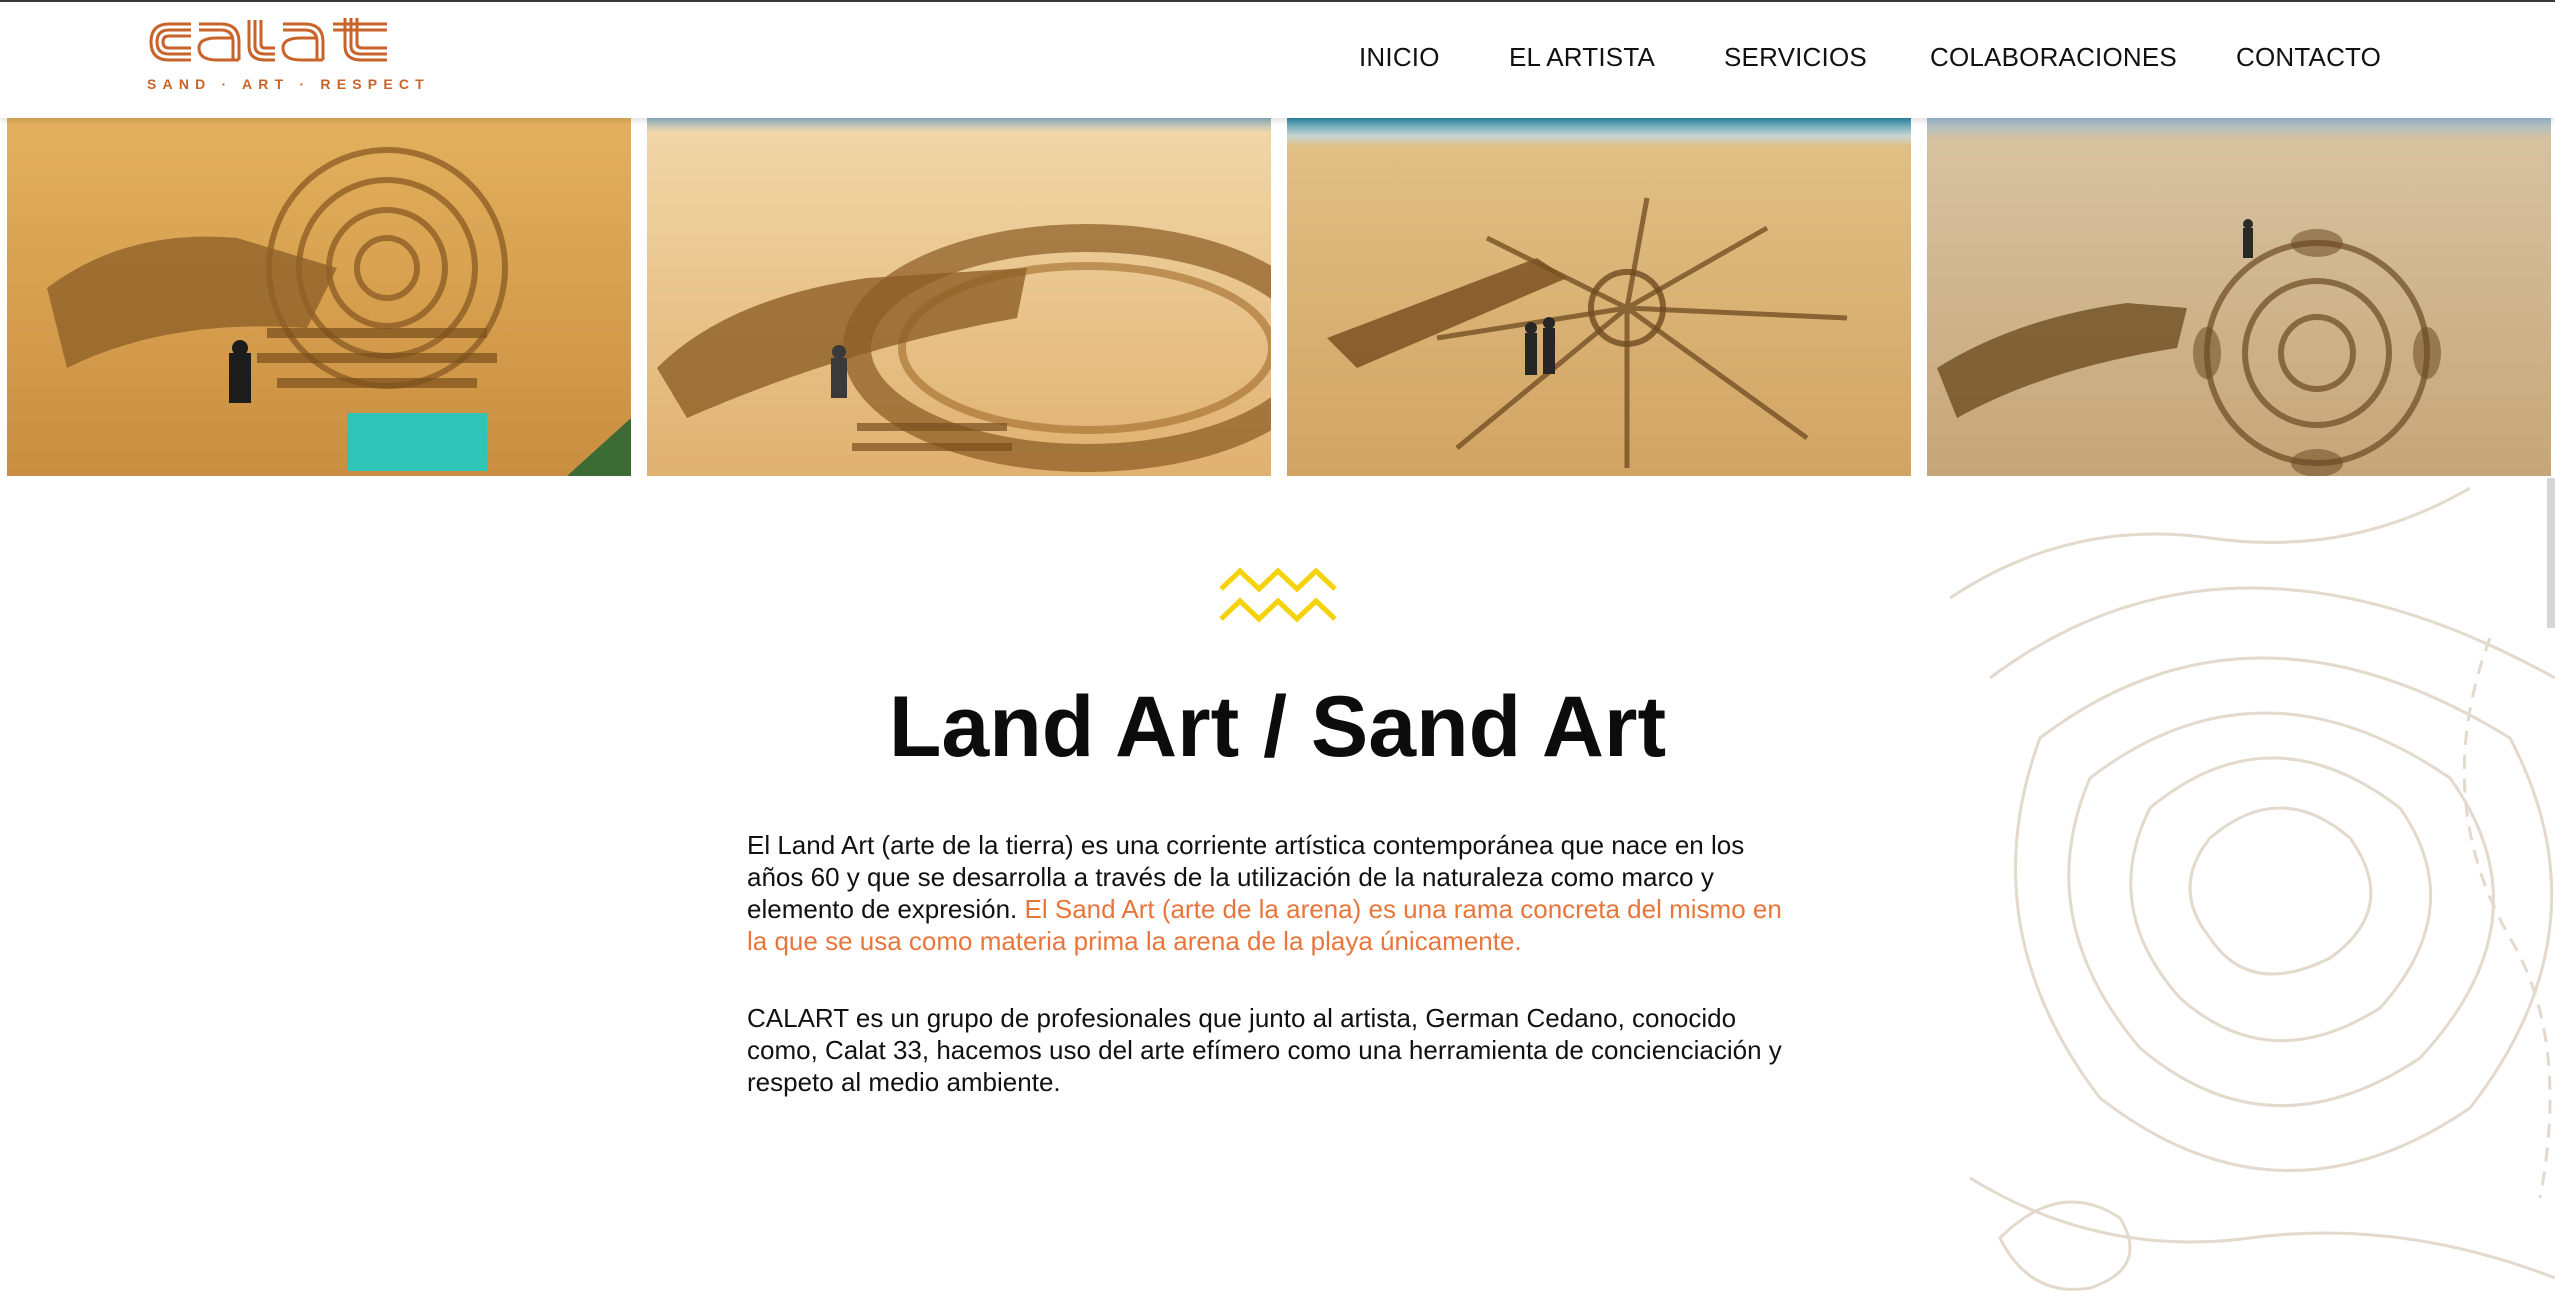 This screenshot has width=2555, height=1310. What do you see at coordinates (959, 297) in the screenshot?
I see `sand-art-photo-mandala-ring` at bounding box center [959, 297].